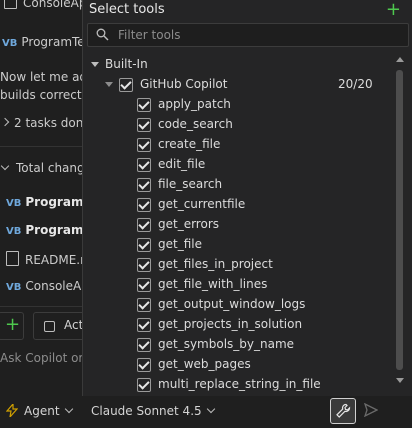  Describe the element at coordinates (213, 284) in the screenshot. I see `tool-label: get_file_with_lines` at that location.